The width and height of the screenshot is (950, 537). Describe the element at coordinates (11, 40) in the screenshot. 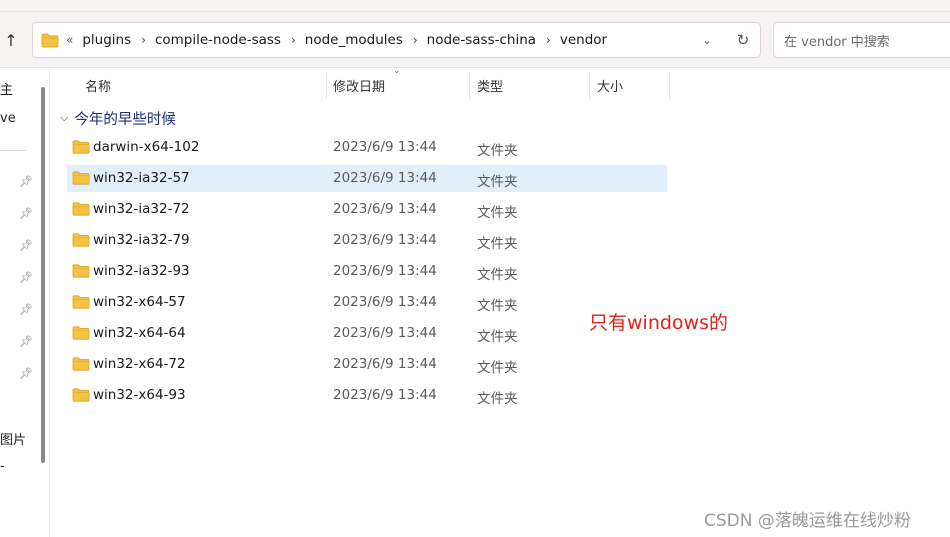

I see `up-arrow-icon: ↑` at that location.